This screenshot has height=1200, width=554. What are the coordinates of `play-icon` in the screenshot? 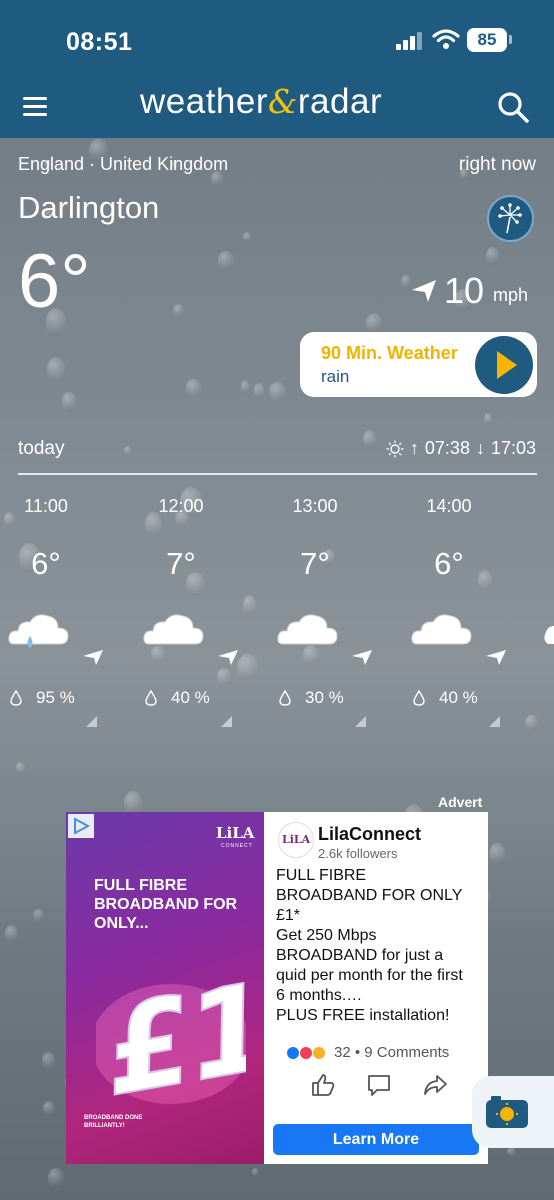 It's located at (507, 365).